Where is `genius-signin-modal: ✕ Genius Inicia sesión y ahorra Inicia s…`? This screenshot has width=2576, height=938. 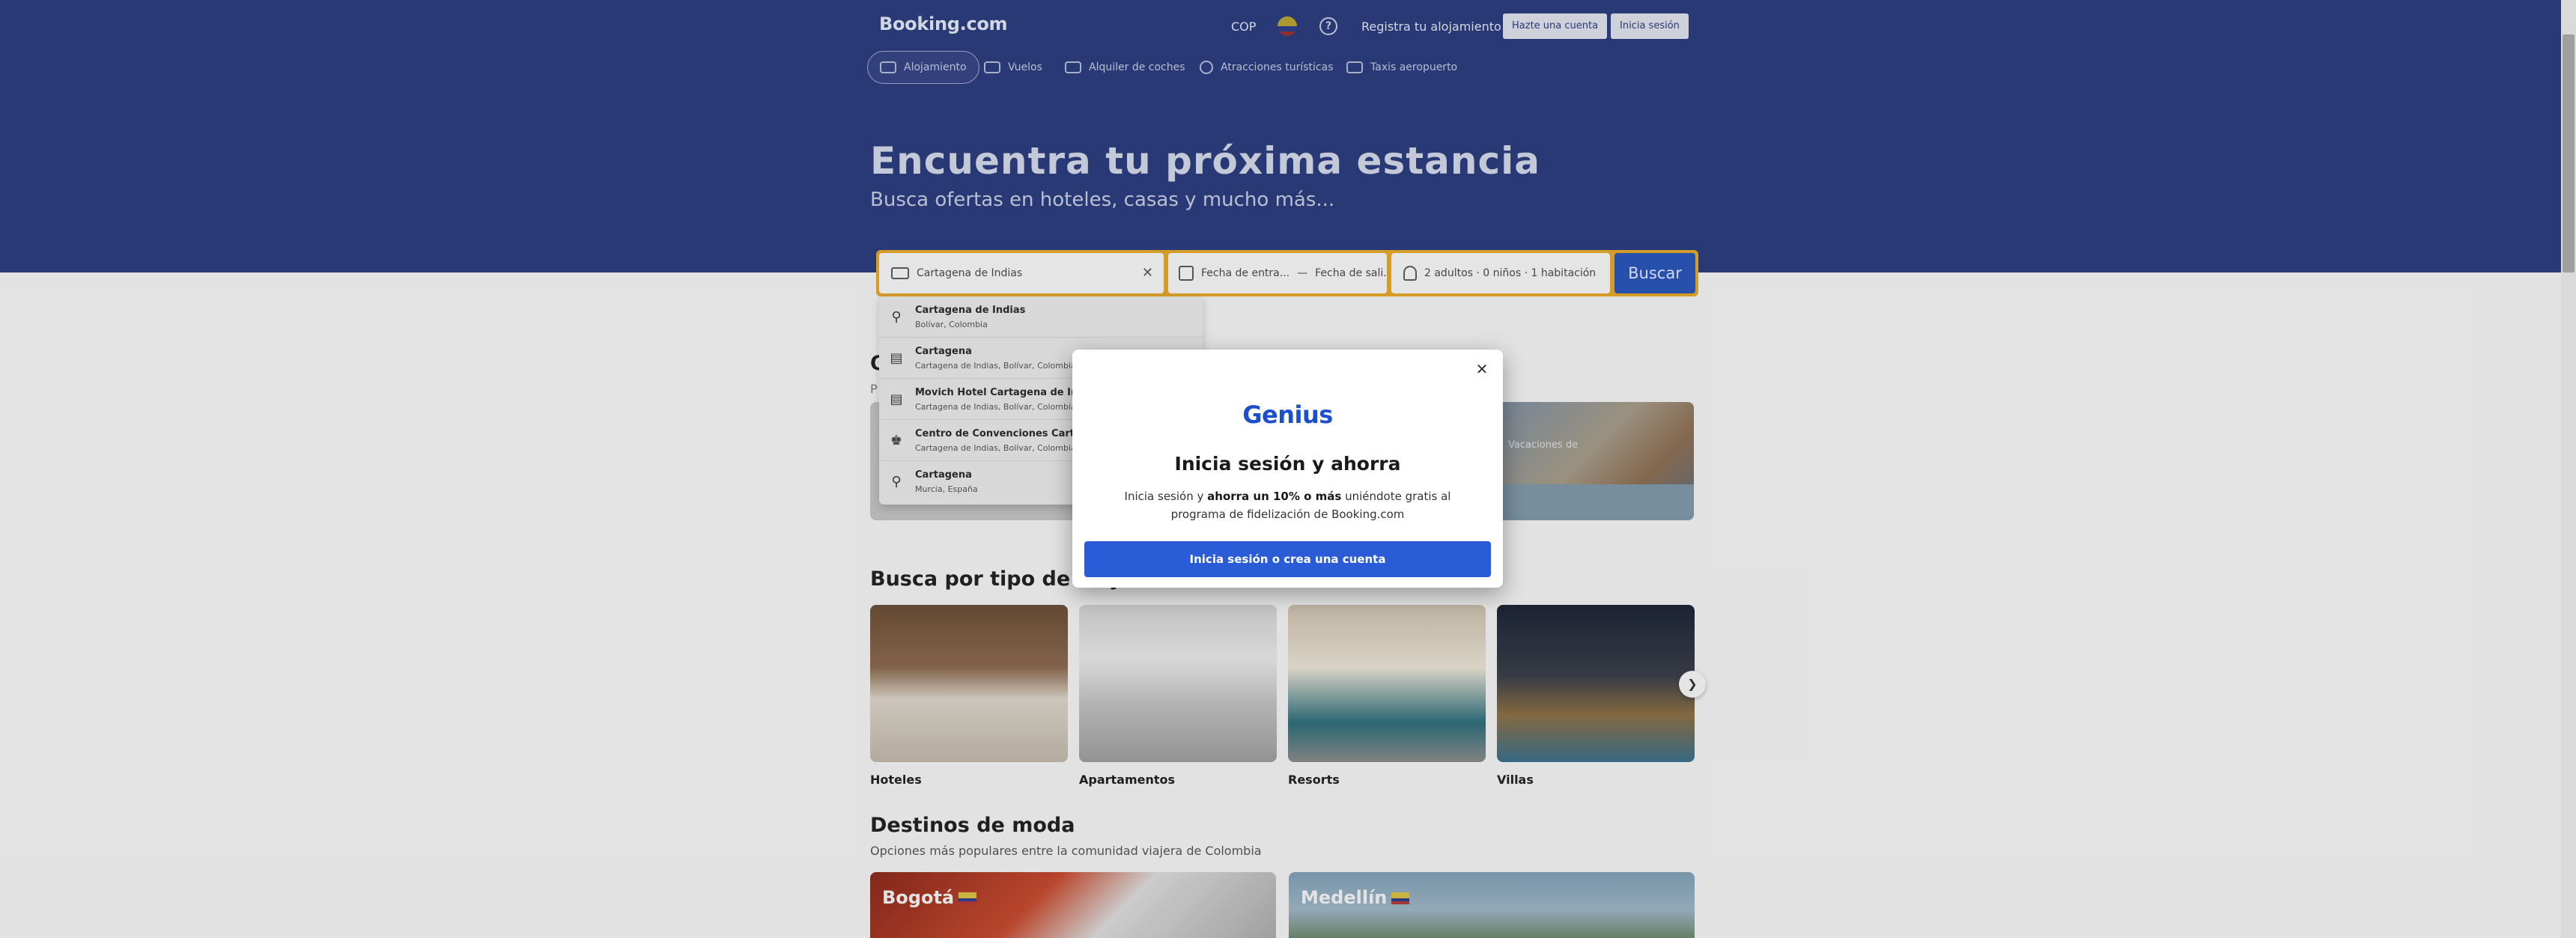
genius-signin-modal: ✕ Genius Inicia sesión y ahorra Inicia s… is located at coordinates (1287, 469).